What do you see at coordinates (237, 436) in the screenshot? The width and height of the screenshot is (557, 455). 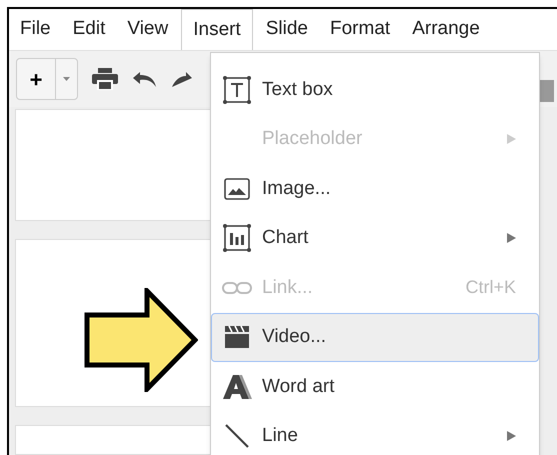 I see `line-icon` at bounding box center [237, 436].